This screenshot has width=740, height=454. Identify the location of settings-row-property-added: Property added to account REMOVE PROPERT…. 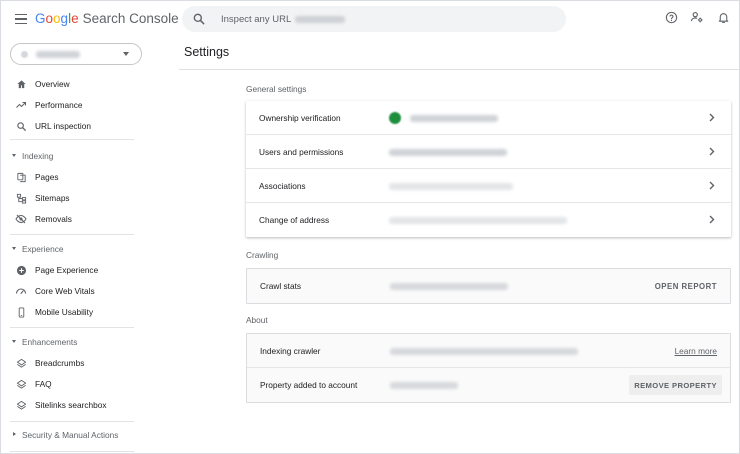
(488, 385).